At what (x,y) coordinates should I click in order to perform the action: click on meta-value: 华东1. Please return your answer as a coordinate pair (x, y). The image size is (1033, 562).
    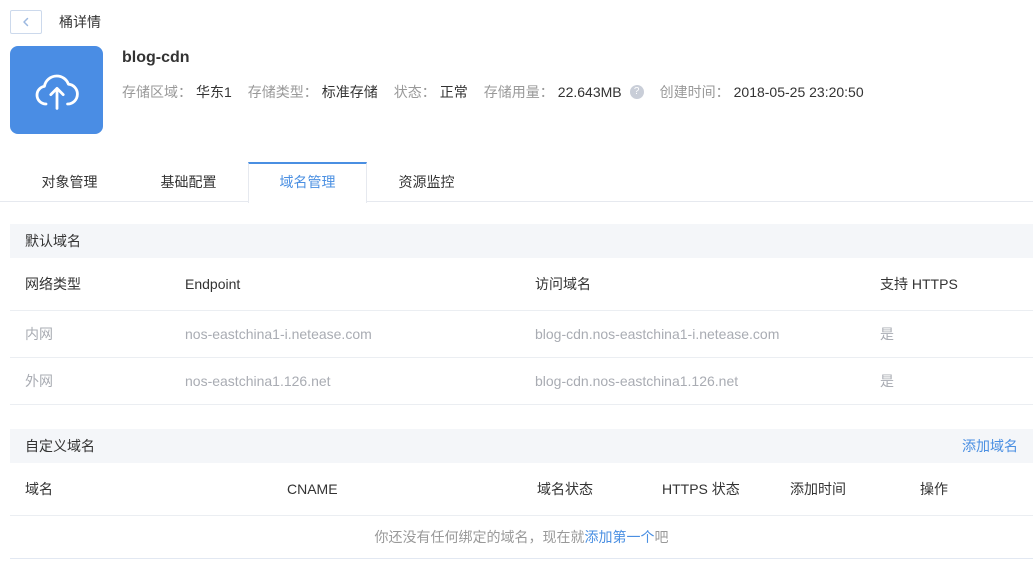
    Looking at the image, I should click on (214, 92).